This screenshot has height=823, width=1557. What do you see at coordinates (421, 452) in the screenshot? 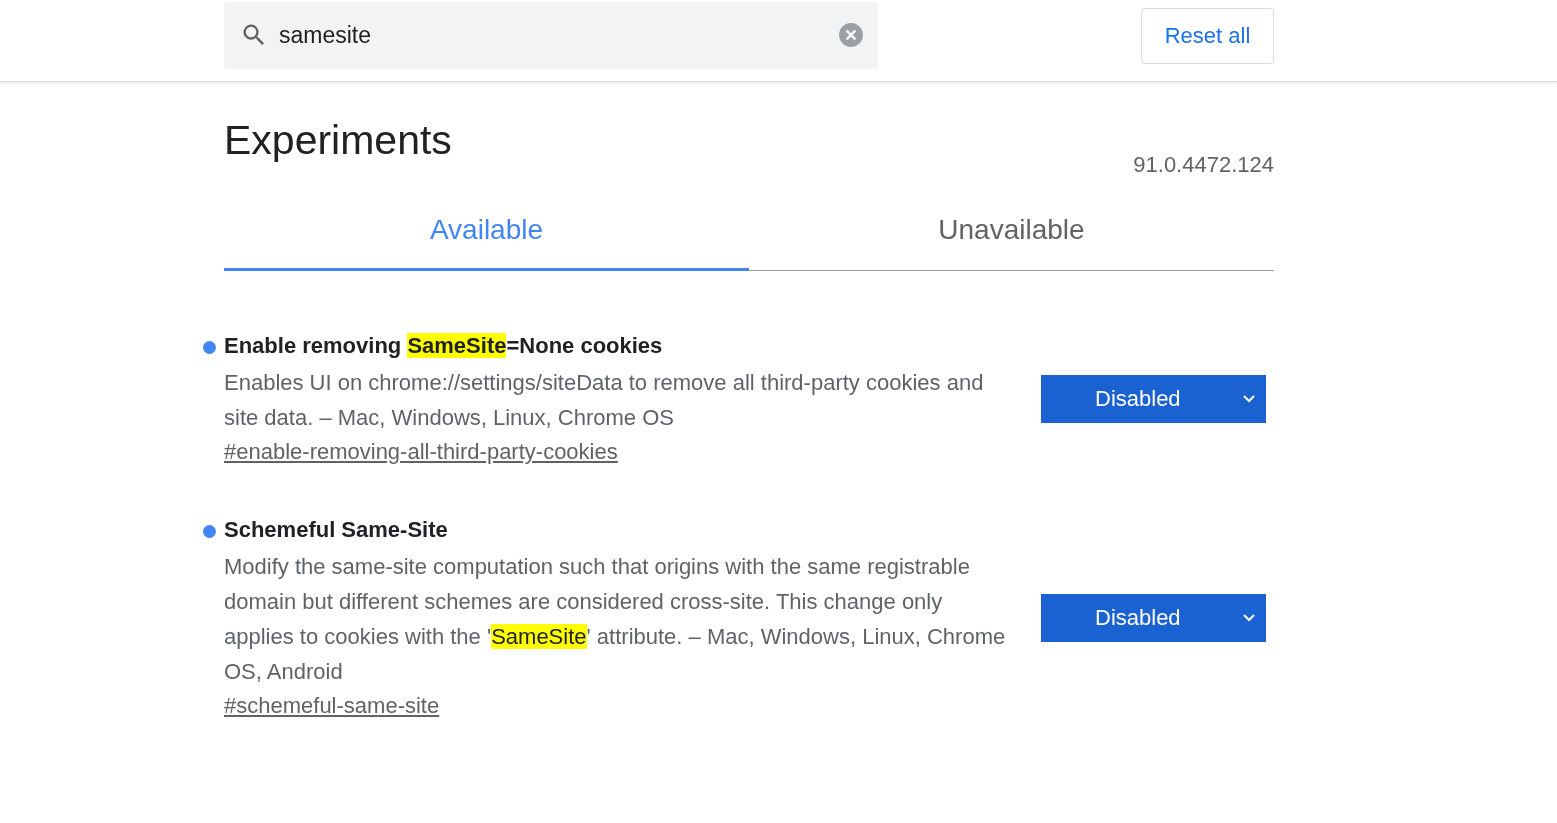
I see `experiment-link: #enable-removing-all-third-party-cookies` at bounding box center [421, 452].